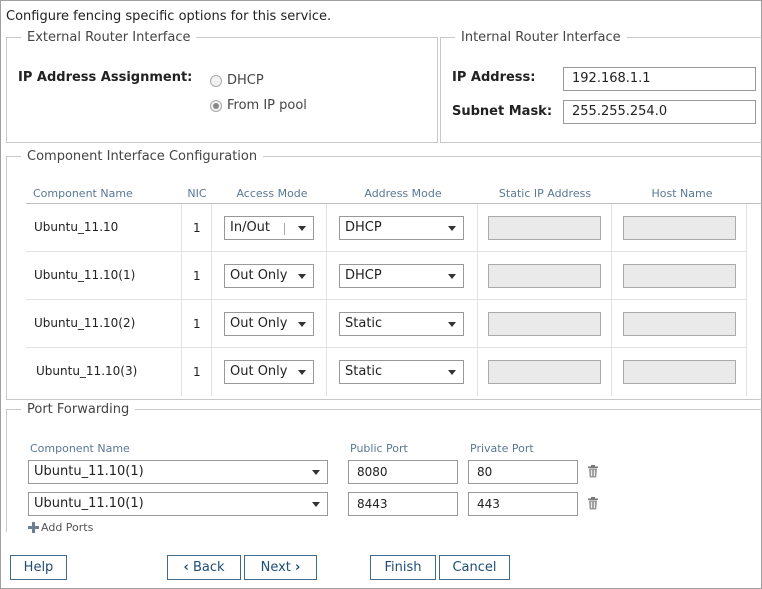  I want to click on add-ports-link: Add Ports, so click(60, 527).